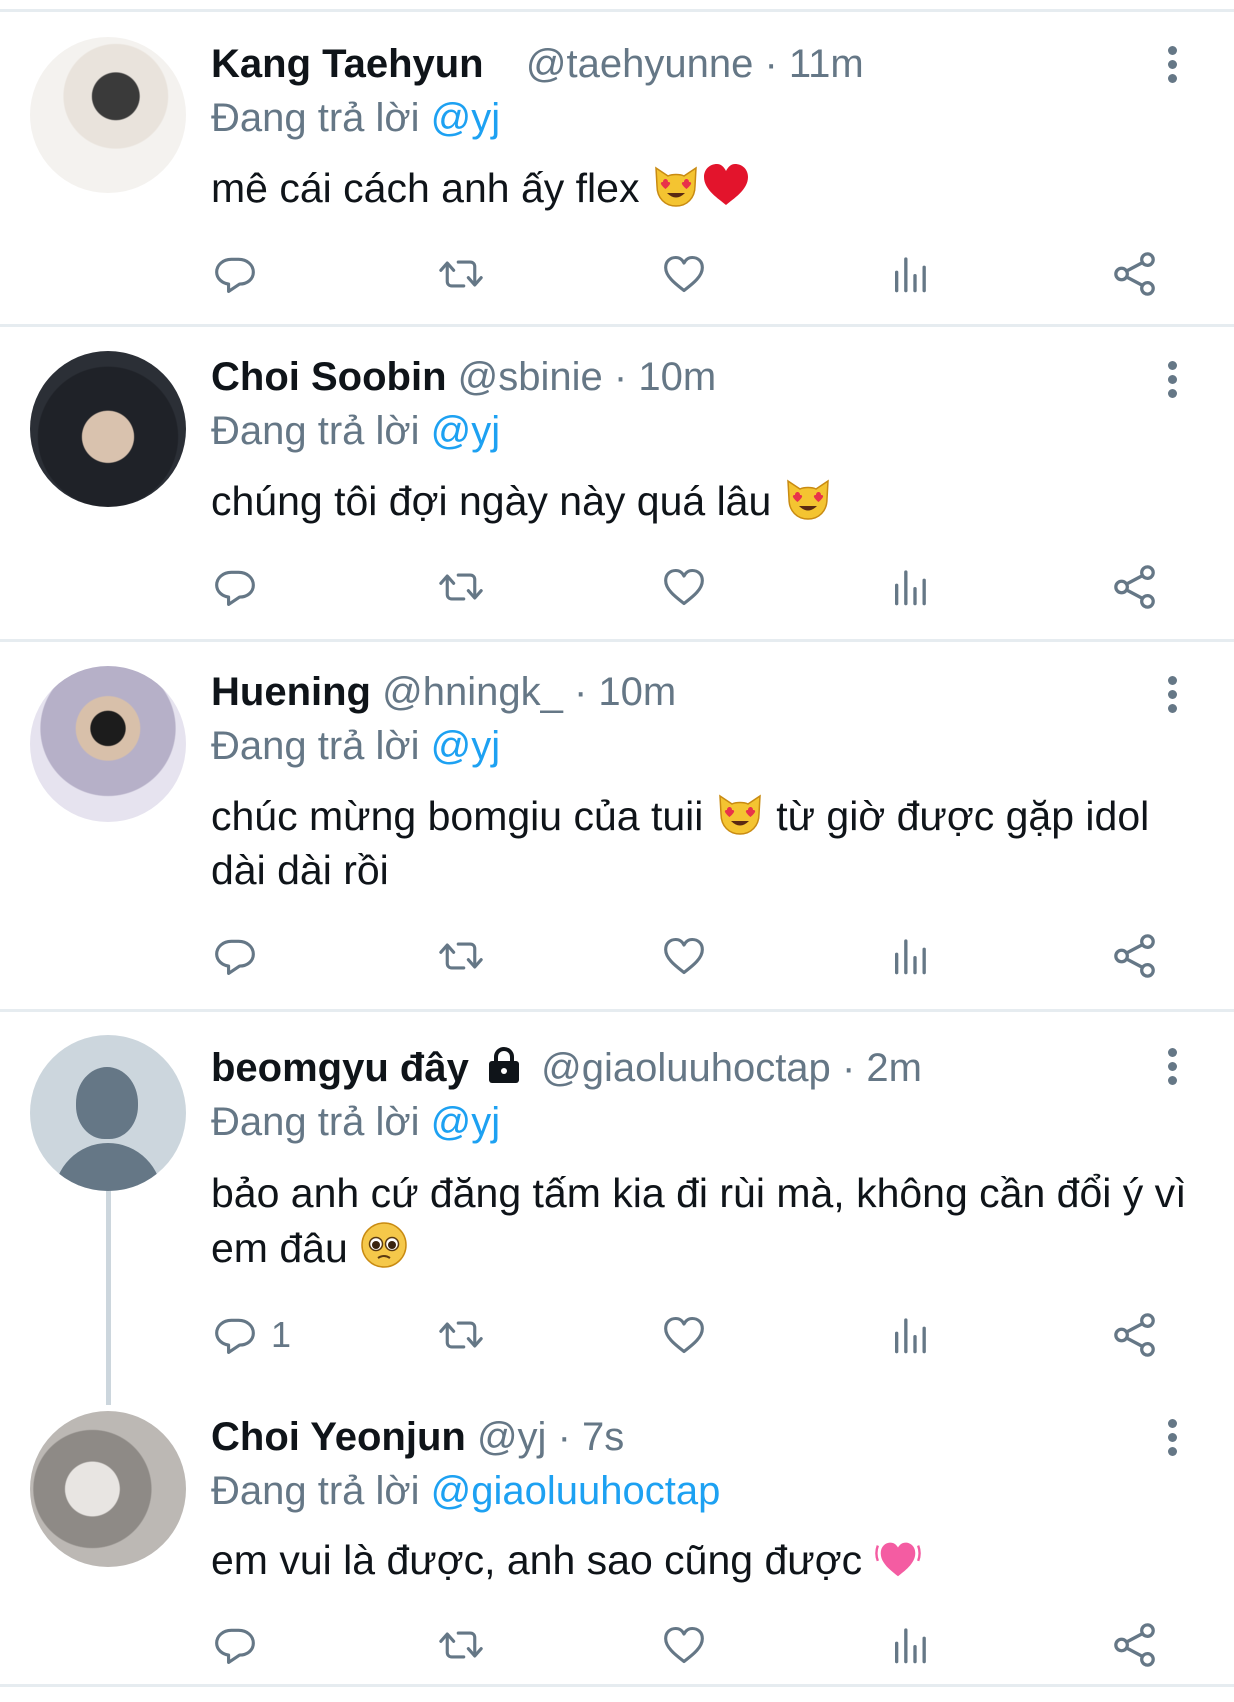 This screenshot has width=1234, height=1702. I want to click on handle: @giaoluuhoctap, so click(686, 1068).